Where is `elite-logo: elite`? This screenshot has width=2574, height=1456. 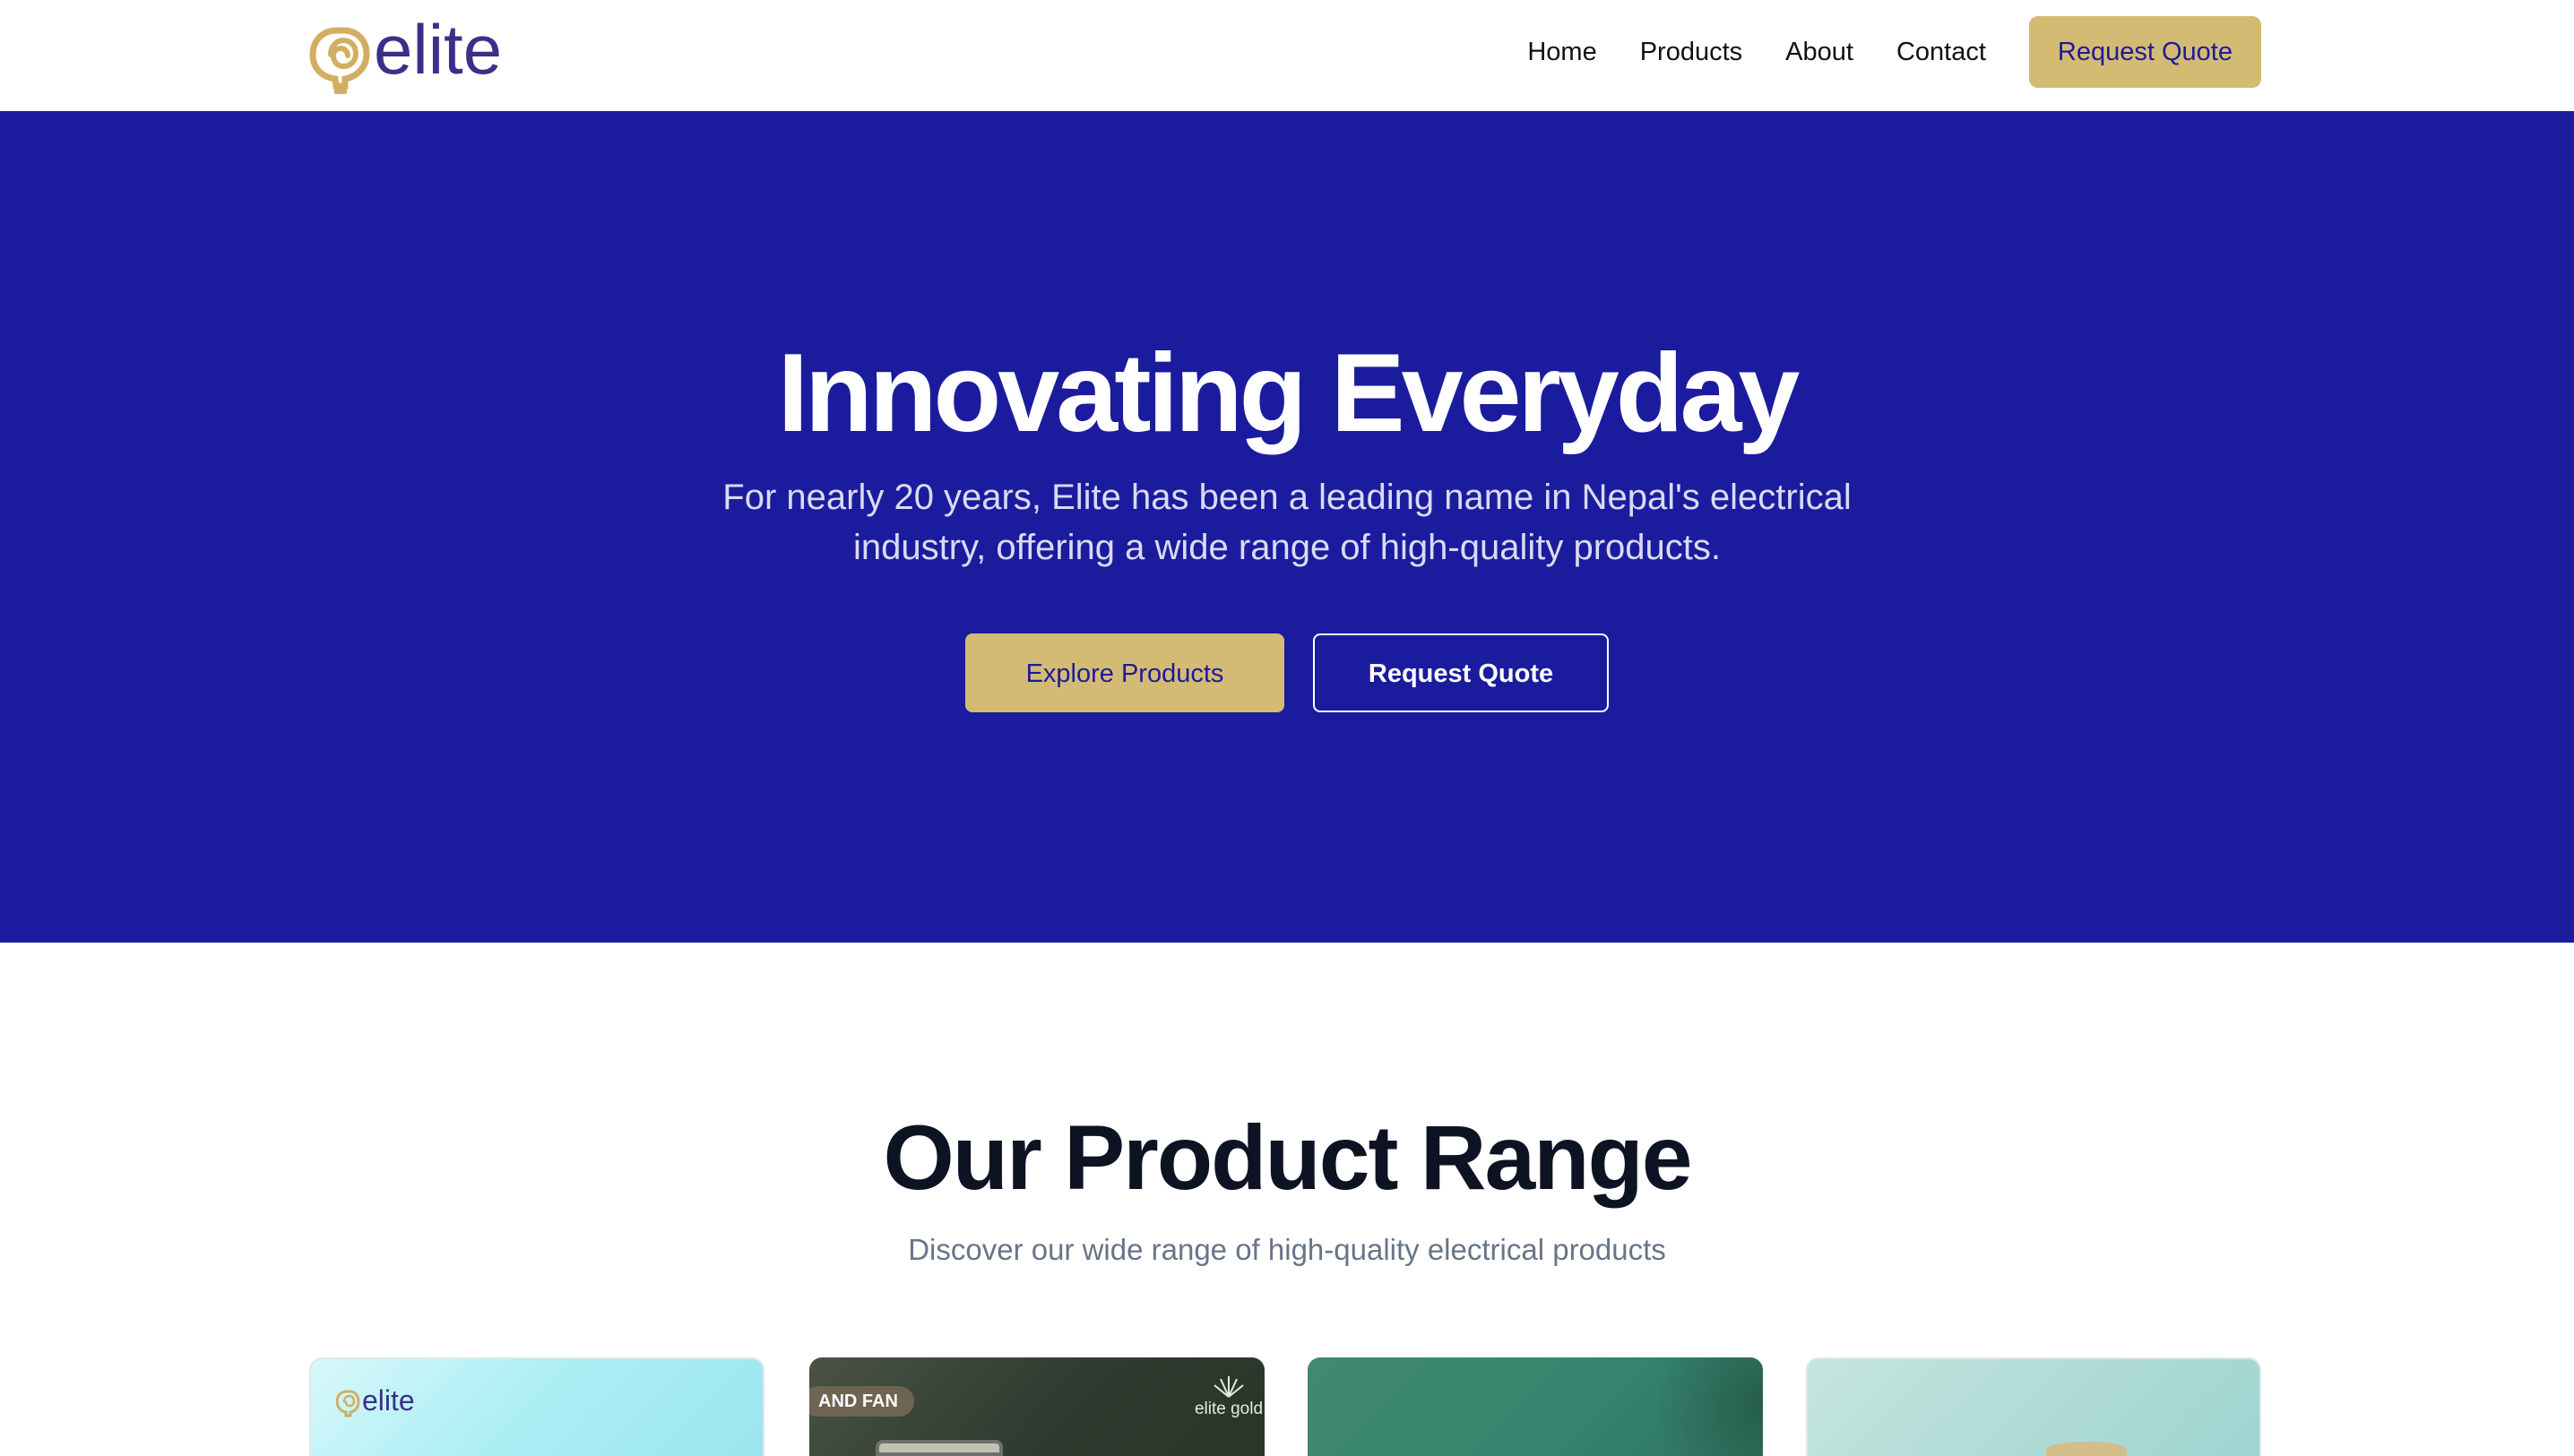
elite-logo: elite is located at coordinates (421, 52).